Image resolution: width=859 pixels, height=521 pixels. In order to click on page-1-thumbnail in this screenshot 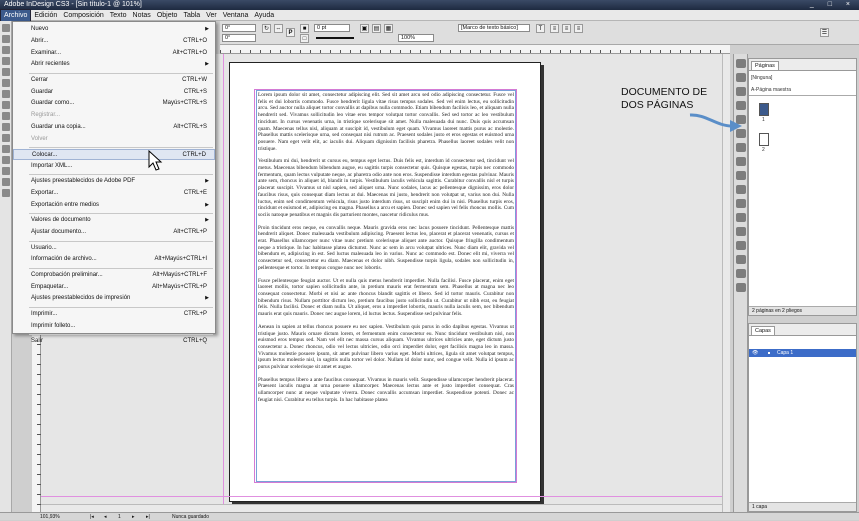, I will do `click(764, 109)`.